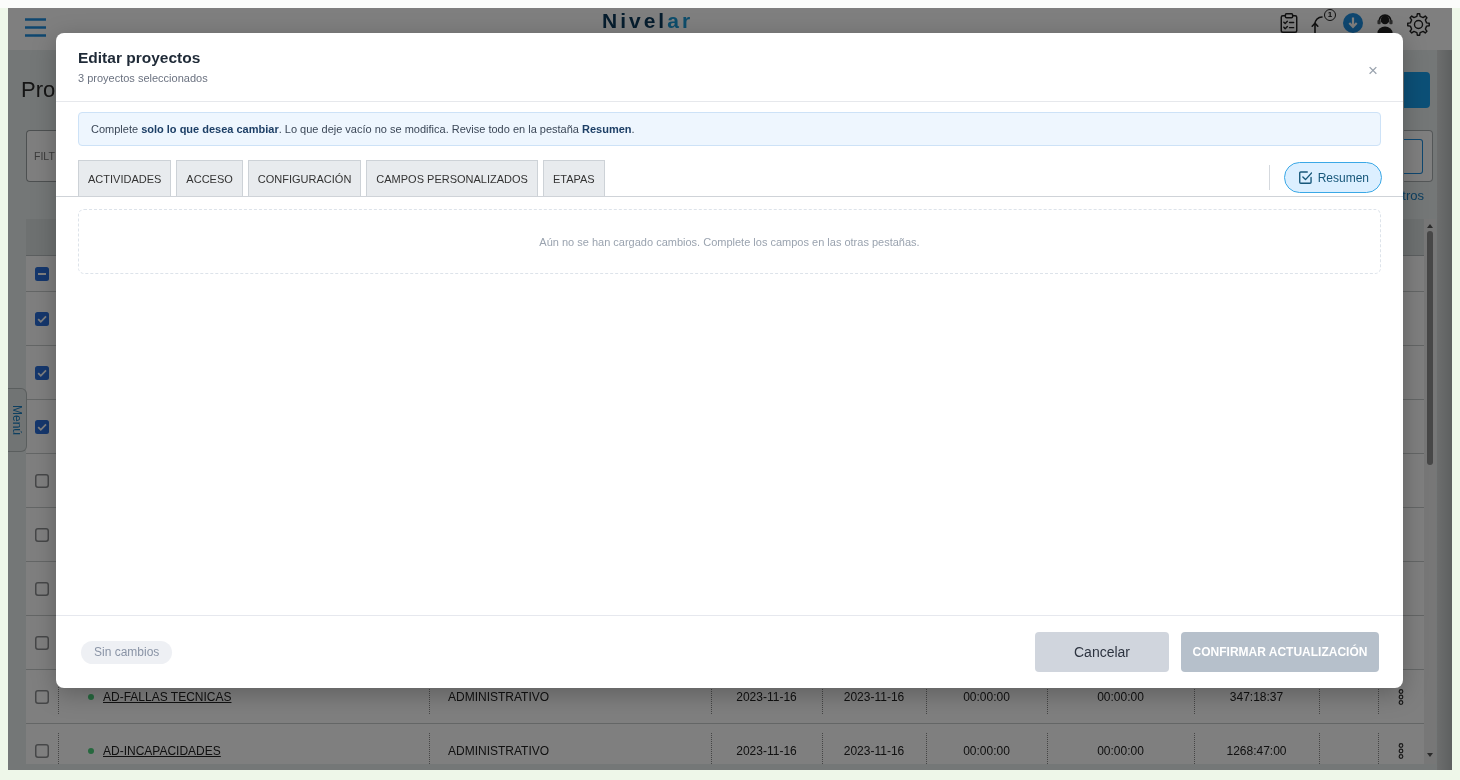  I want to click on project-link: AD-INCAPACIDADES, so click(162, 750).